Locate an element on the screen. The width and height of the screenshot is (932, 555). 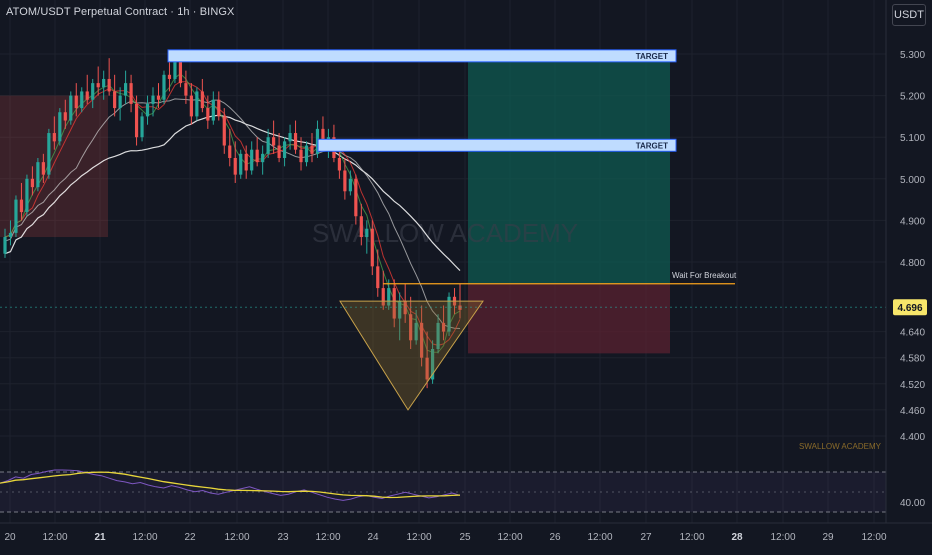
y-tick-label: 5.100 is located at coordinates (912, 138).